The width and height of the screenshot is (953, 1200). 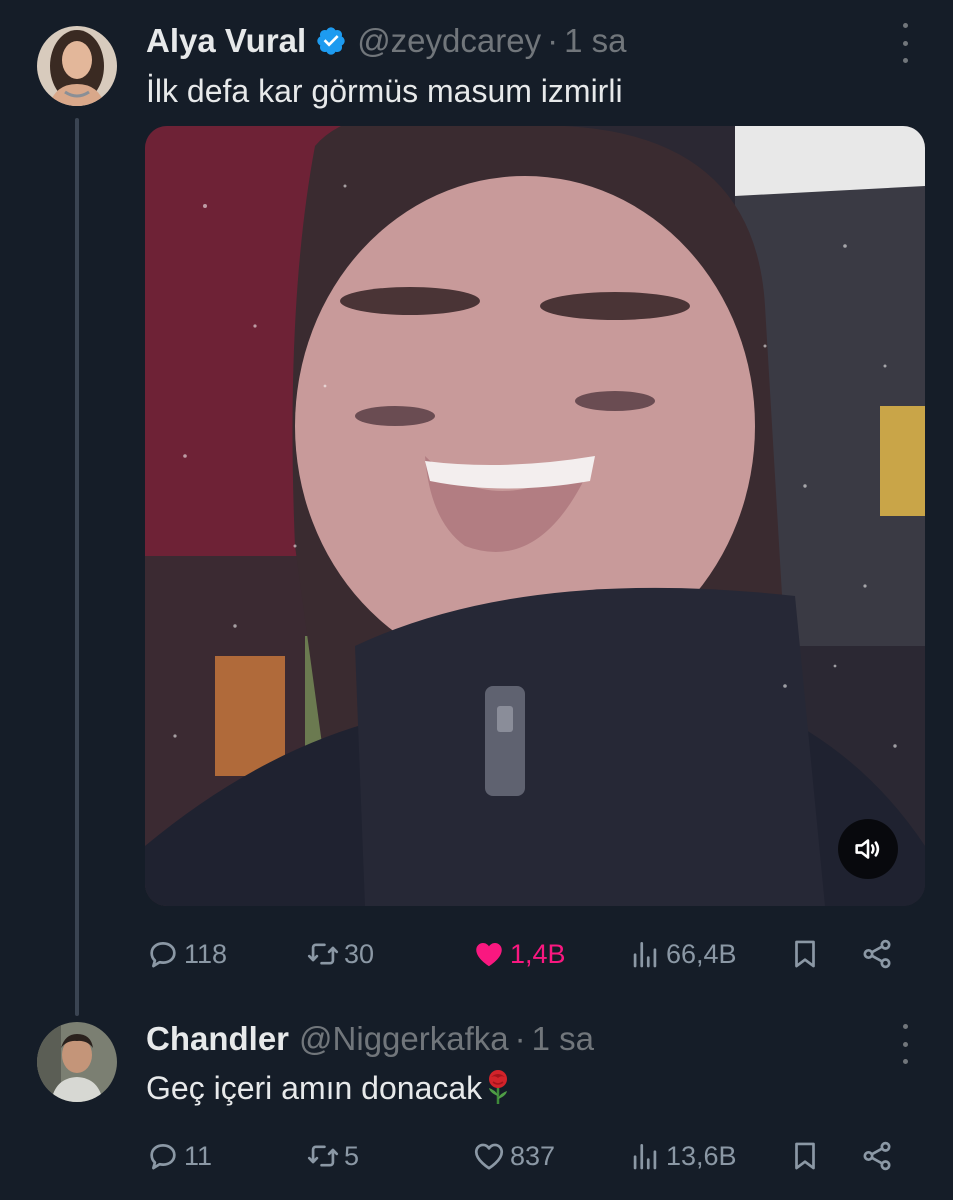 I want to click on sound-toggle-button, so click(x=868, y=849).